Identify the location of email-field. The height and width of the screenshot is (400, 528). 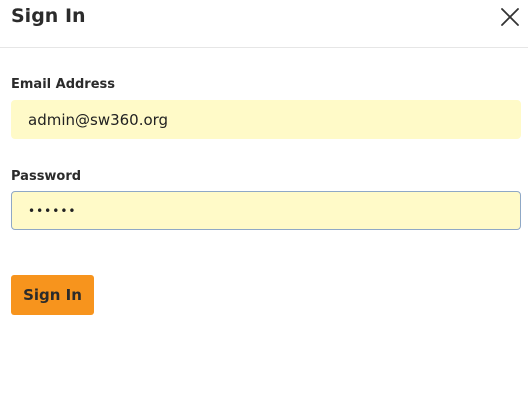
(266, 119).